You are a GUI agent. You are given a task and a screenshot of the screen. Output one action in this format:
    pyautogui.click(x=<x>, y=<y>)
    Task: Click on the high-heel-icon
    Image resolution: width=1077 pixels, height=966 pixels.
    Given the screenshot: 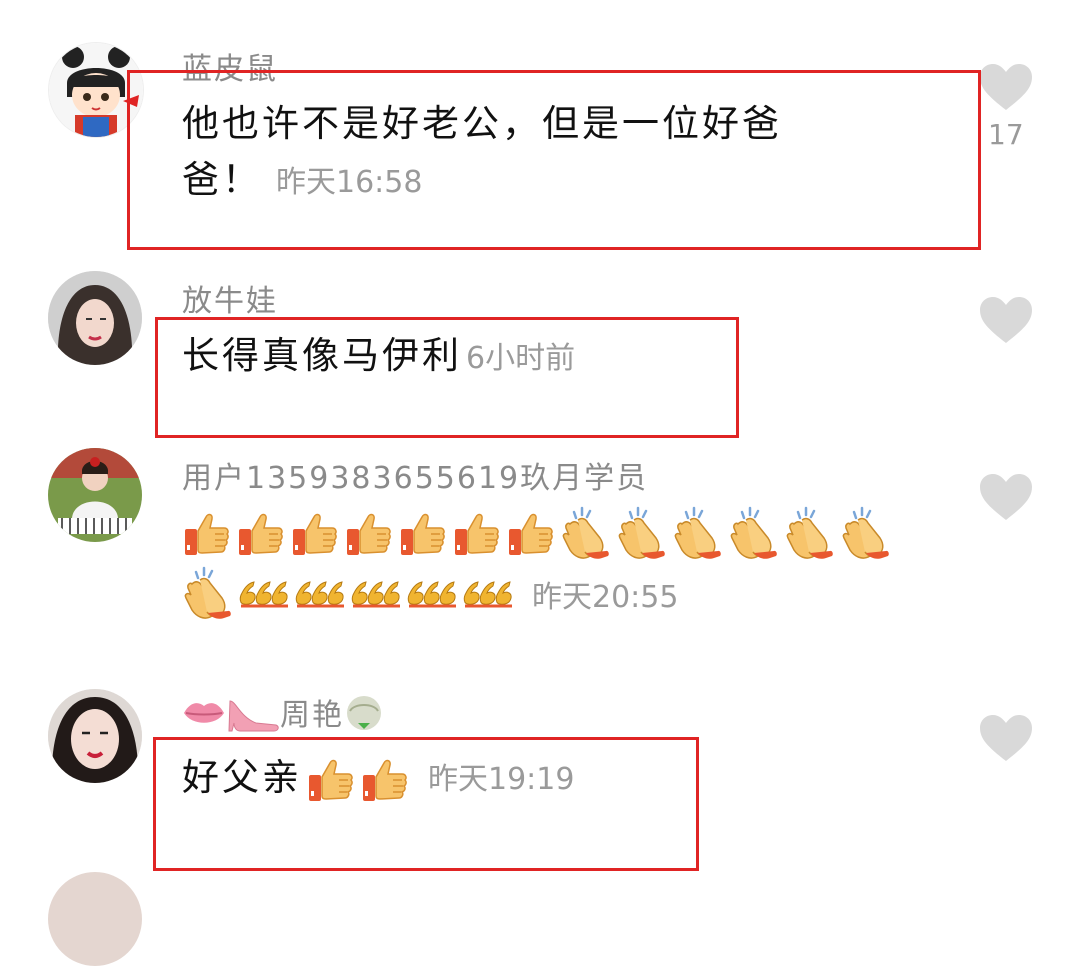 What is the action you would take?
    pyautogui.click(x=253, y=717)
    